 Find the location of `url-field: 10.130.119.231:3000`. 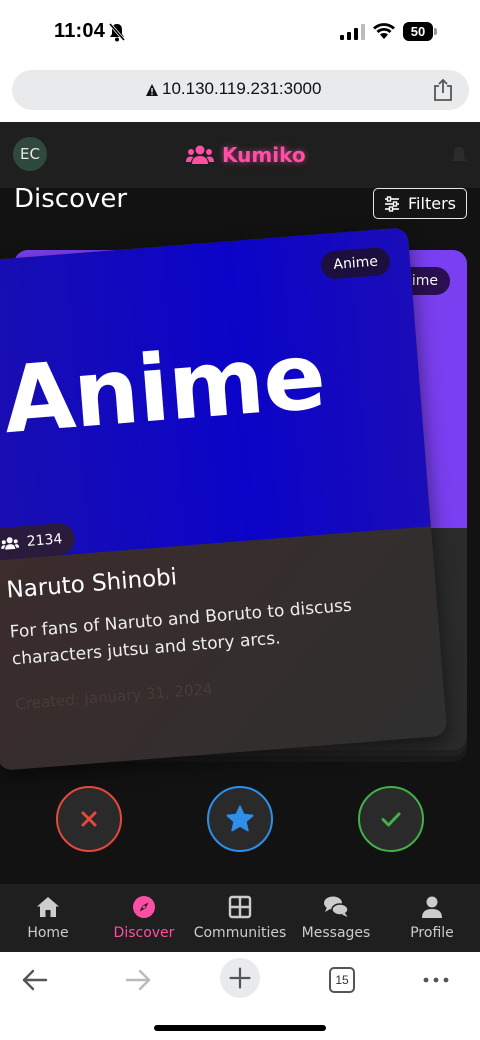

url-field: 10.130.119.231:3000 is located at coordinates (240, 90).